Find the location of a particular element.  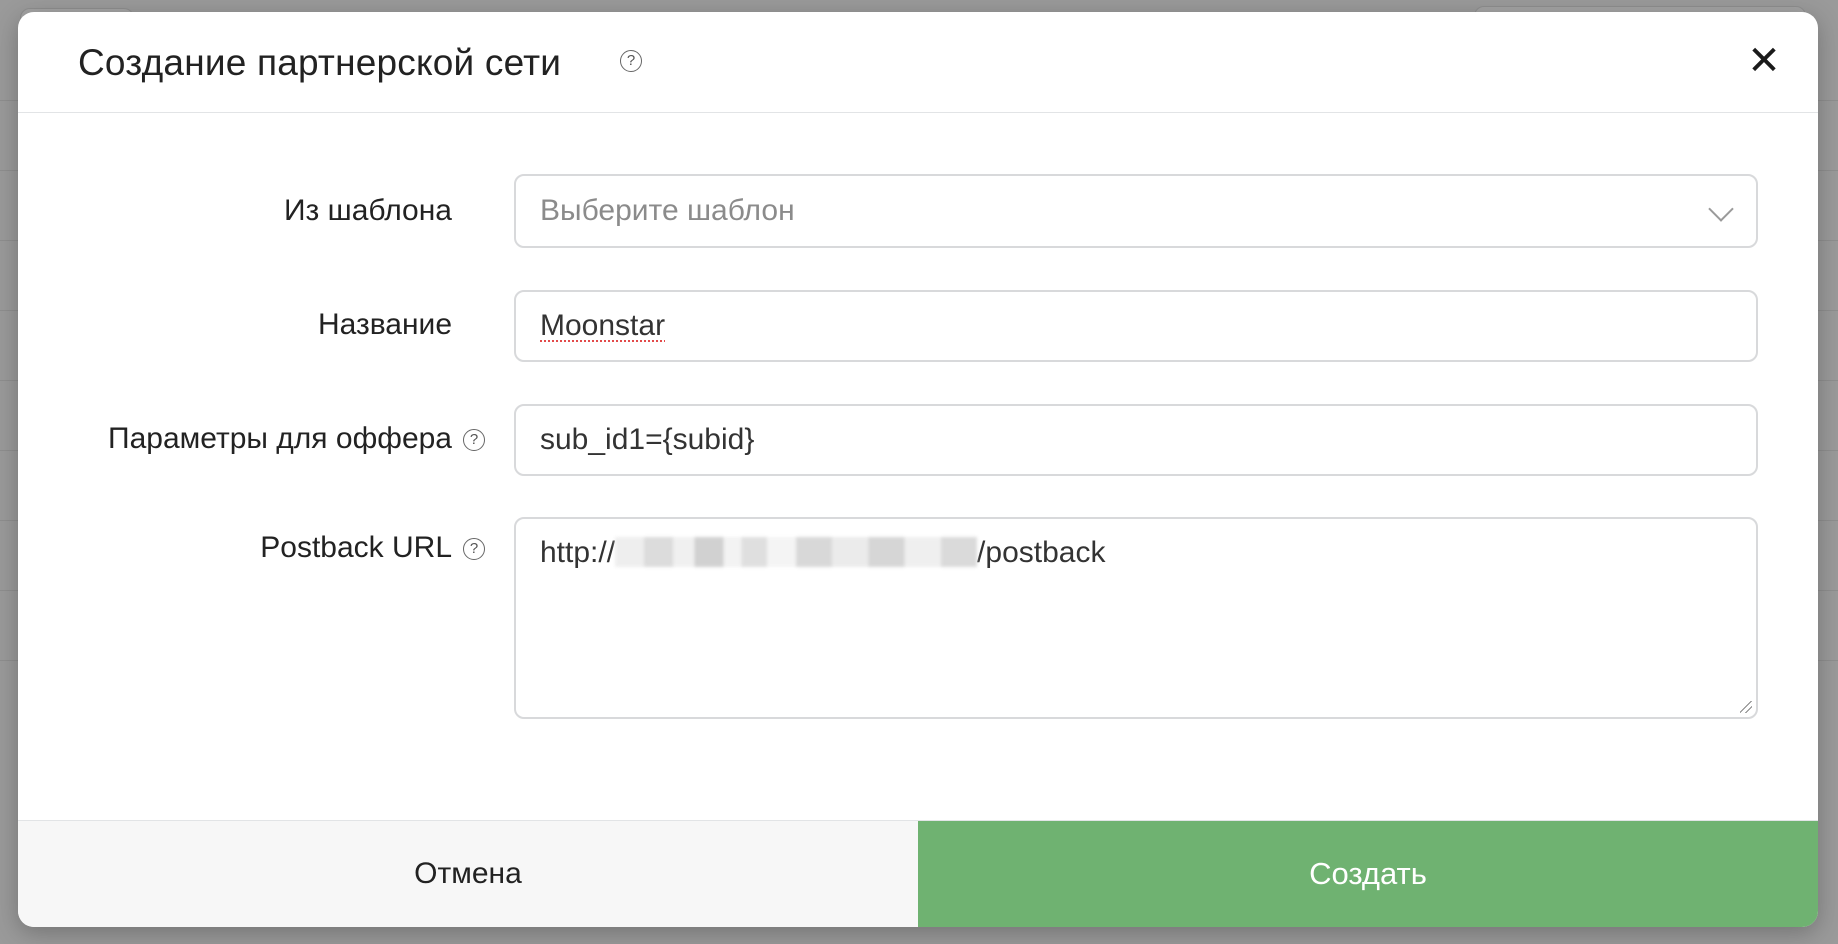

offer-params-row: Параметры для оффера ? sub_id1={subid} is located at coordinates (918, 441).